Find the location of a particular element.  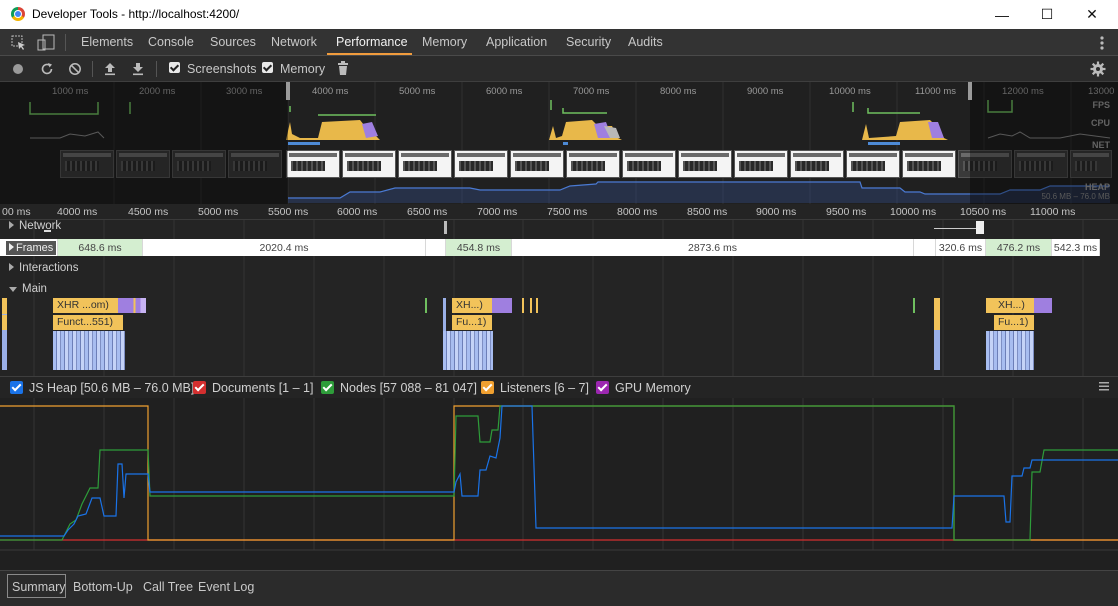

memory-checkbox is located at coordinates (267, 67).